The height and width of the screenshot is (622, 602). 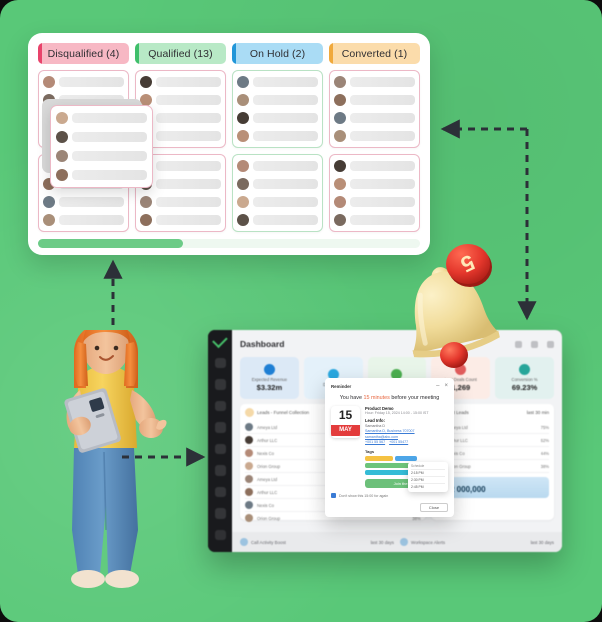 What do you see at coordinates (317, 542) in the screenshot?
I see `bottom-strip-item-0: Call Activity Boost last 30 days` at bounding box center [317, 542].